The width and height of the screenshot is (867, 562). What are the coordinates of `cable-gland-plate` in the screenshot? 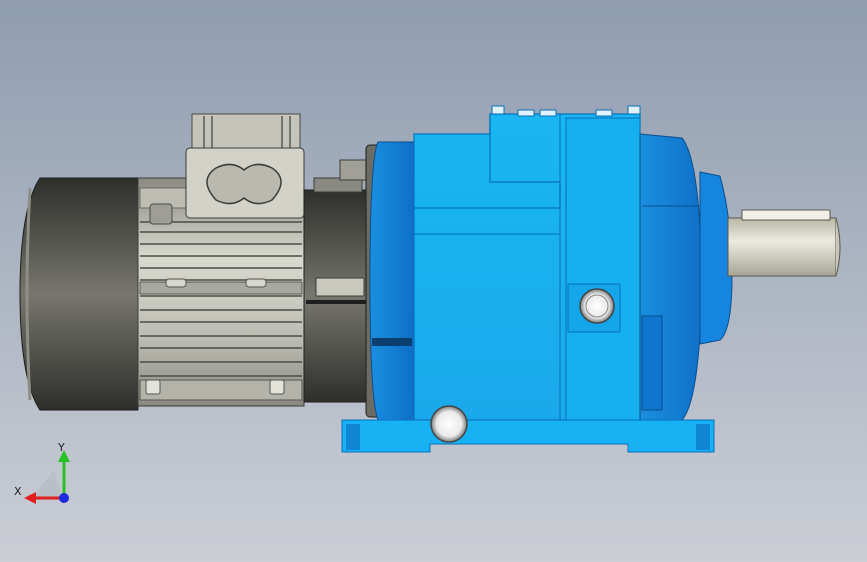 It's located at (244, 184).